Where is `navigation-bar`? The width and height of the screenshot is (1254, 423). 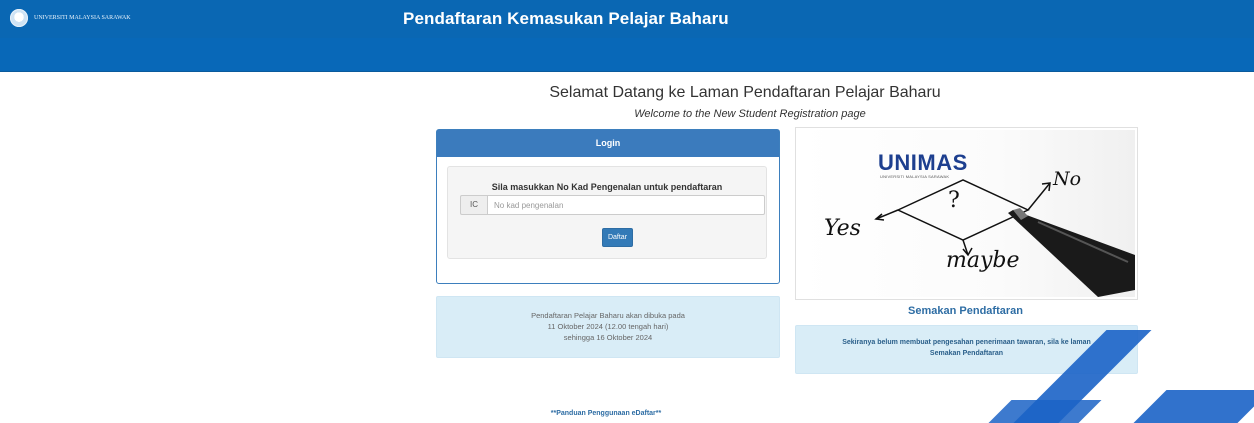
navigation-bar is located at coordinates (627, 55).